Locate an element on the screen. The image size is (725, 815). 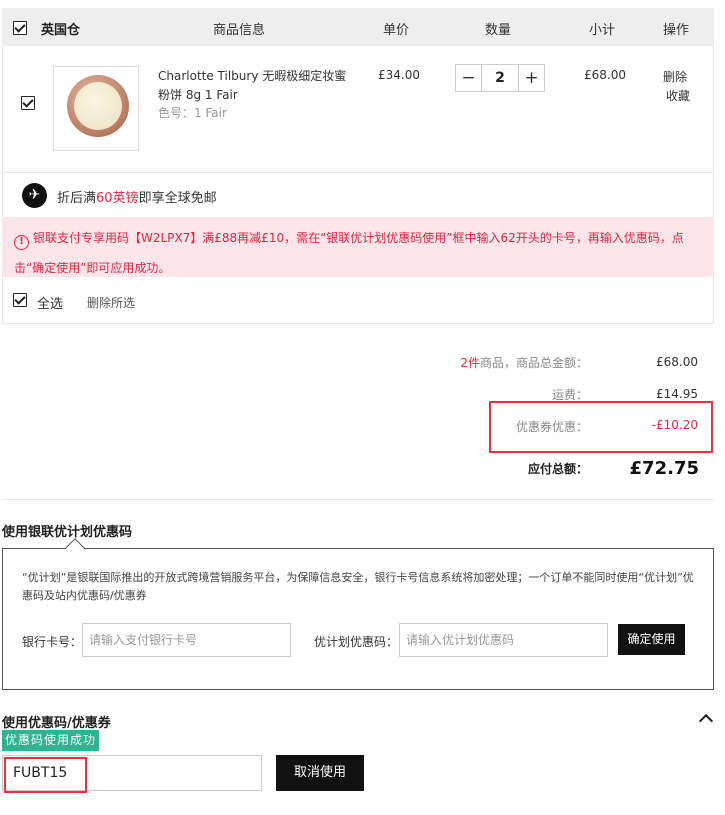
product-image is located at coordinates (96, 108).